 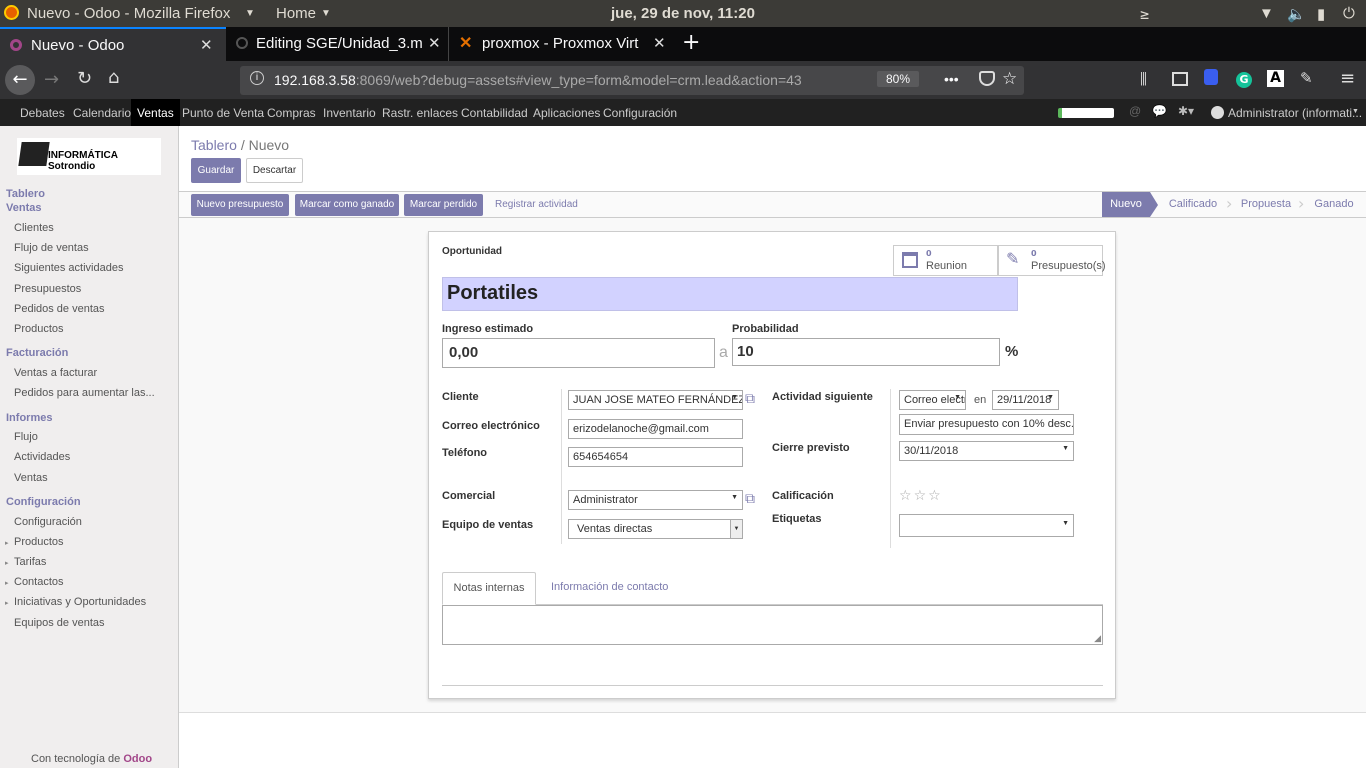 I want to click on library-icon: ⫼, so click(x=1143, y=79).